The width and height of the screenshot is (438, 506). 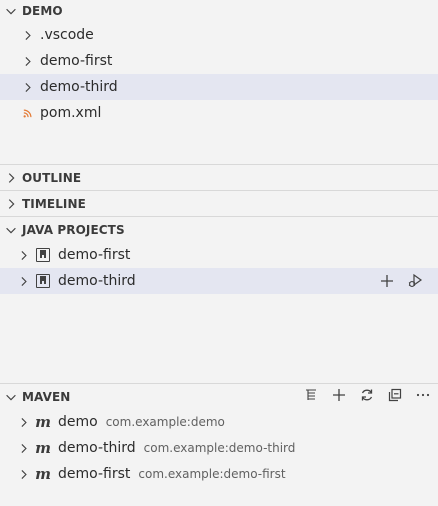 I want to click on tree-item-vscode: .vscode, so click(x=219, y=35).